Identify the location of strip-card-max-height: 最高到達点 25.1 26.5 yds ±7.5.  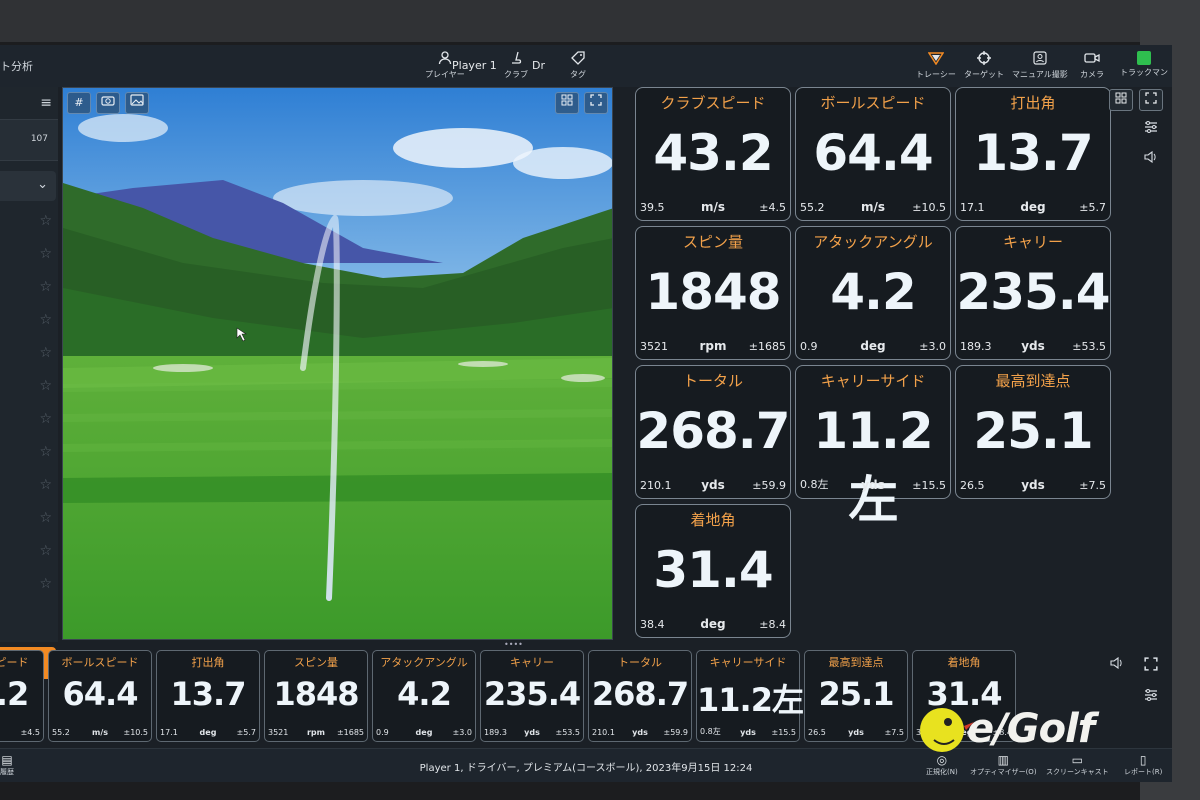
(856, 696).